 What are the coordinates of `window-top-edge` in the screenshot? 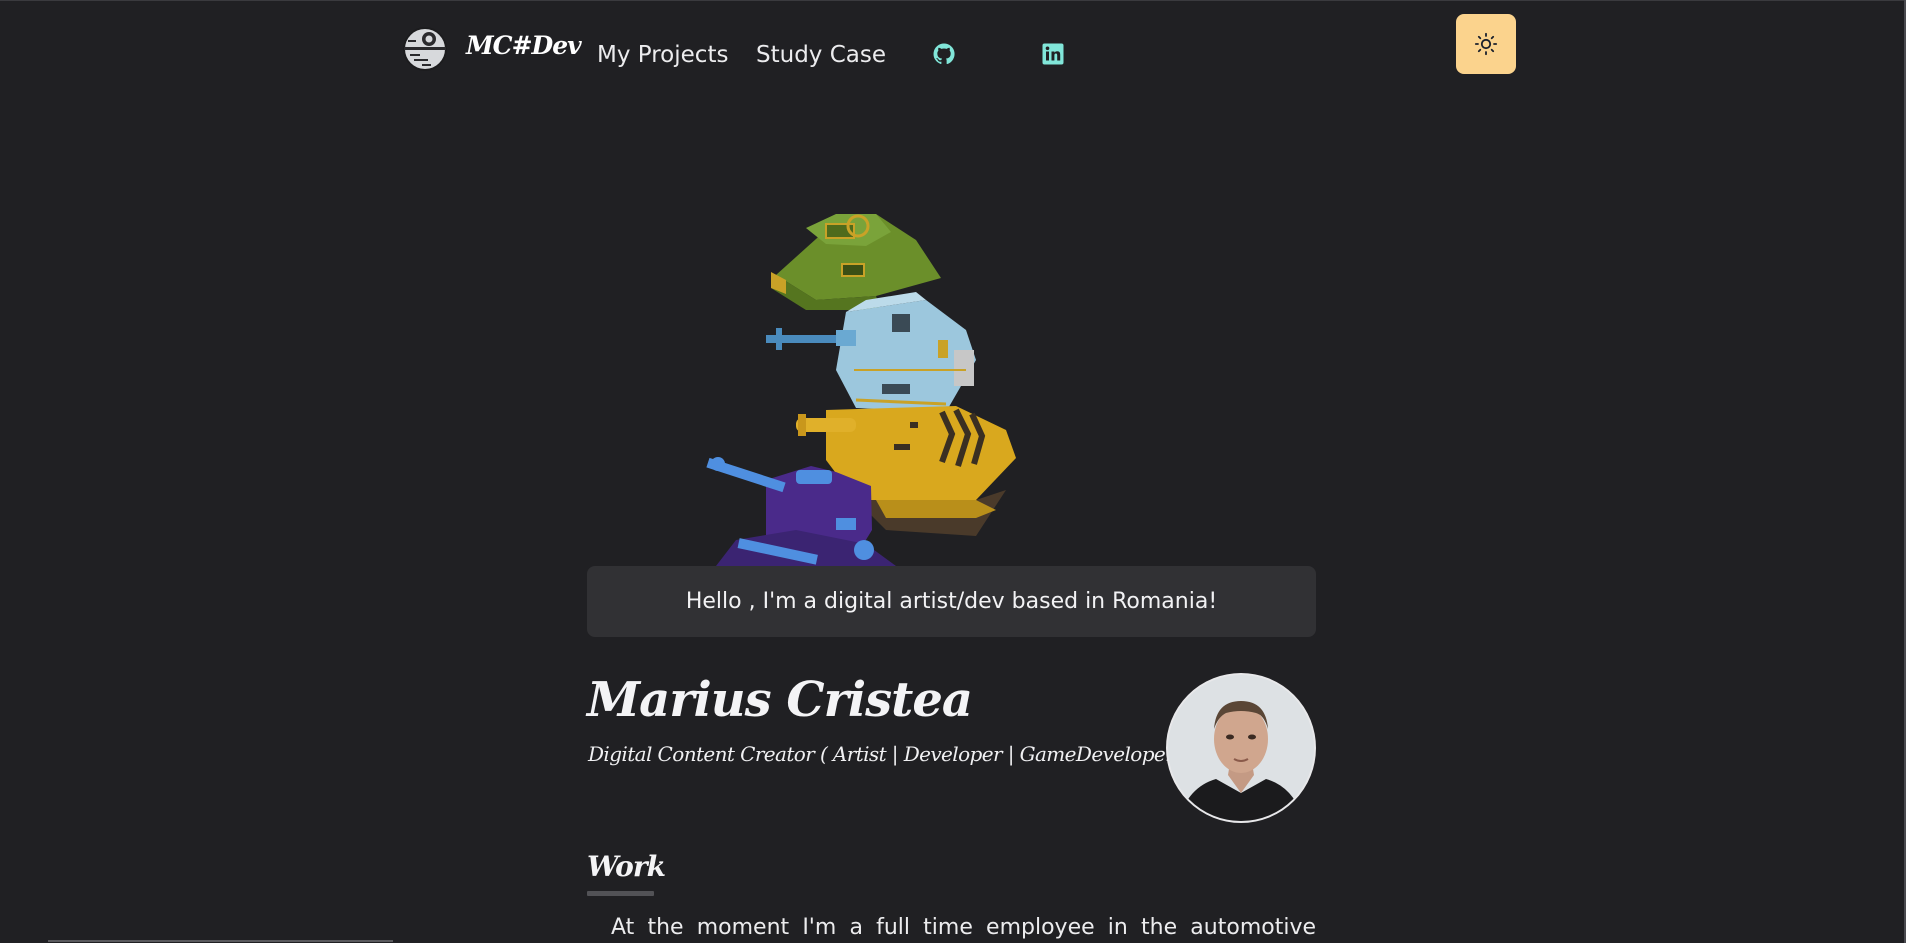 It's located at (953, 0).